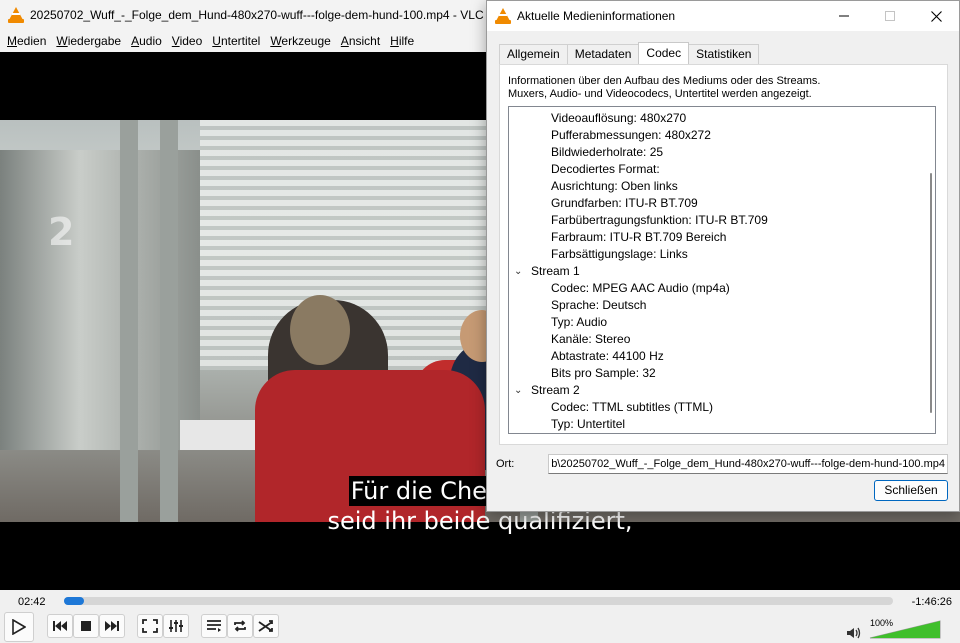 The height and width of the screenshot is (643, 960). I want to click on play-button, so click(19, 627).